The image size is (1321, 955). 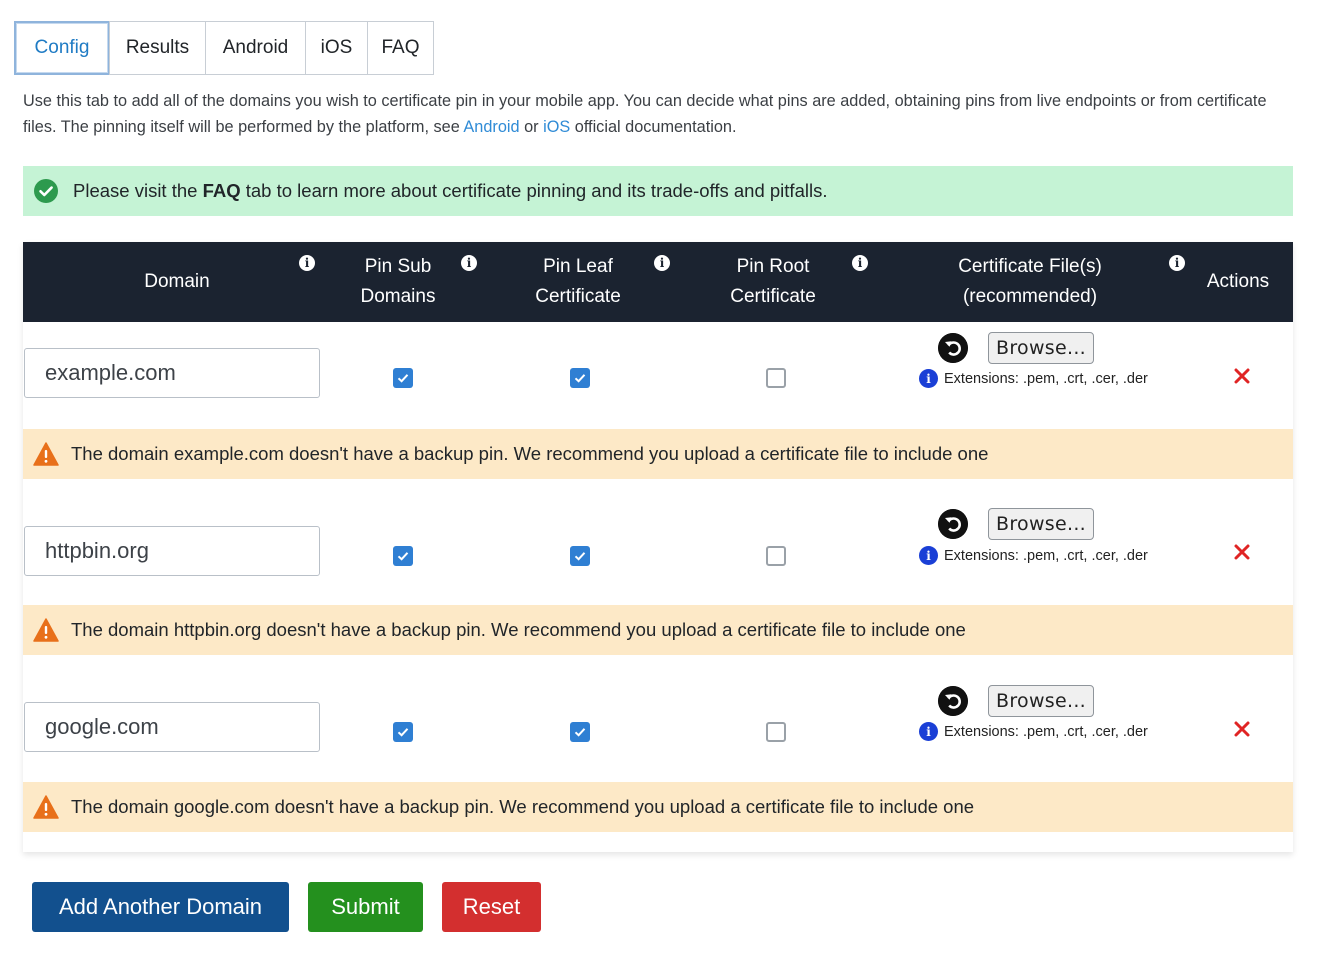 I want to click on tab-config: Config, so click(x=62, y=48).